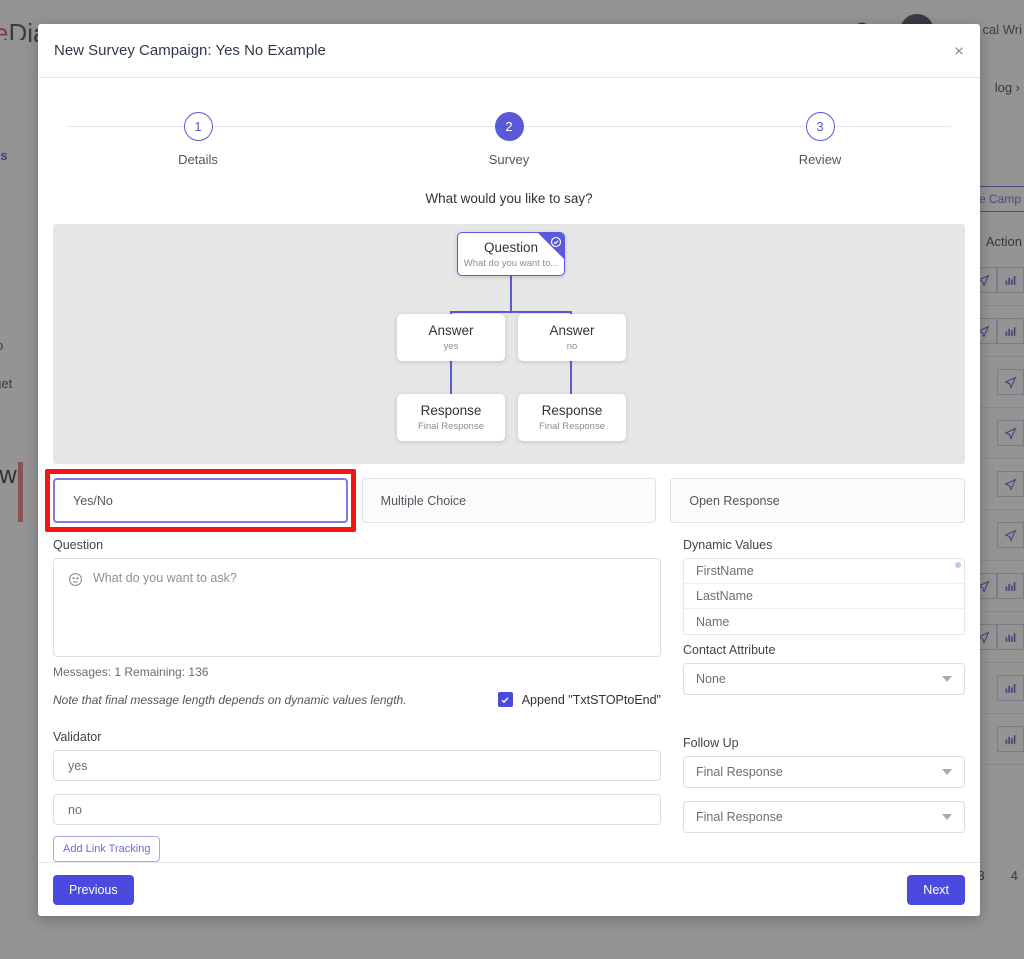  Describe the element at coordinates (711, 743) in the screenshot. I see `follow-up-label: Follow Up` at that location.